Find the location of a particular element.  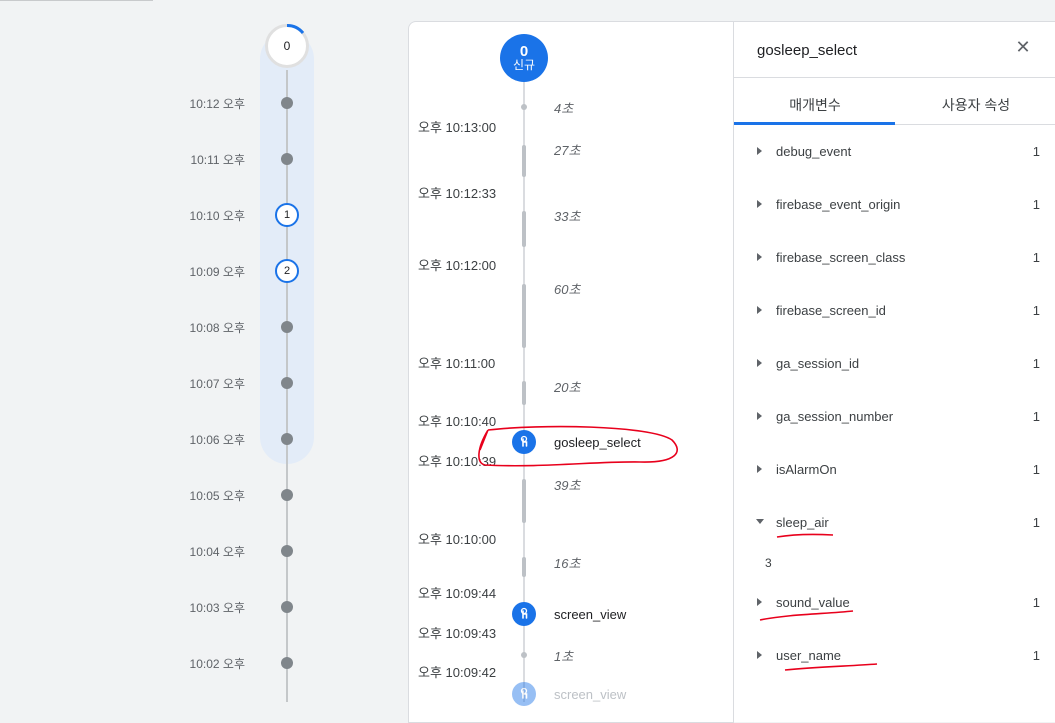

collapse-arrow-icon is located at coordinates (760, 521).